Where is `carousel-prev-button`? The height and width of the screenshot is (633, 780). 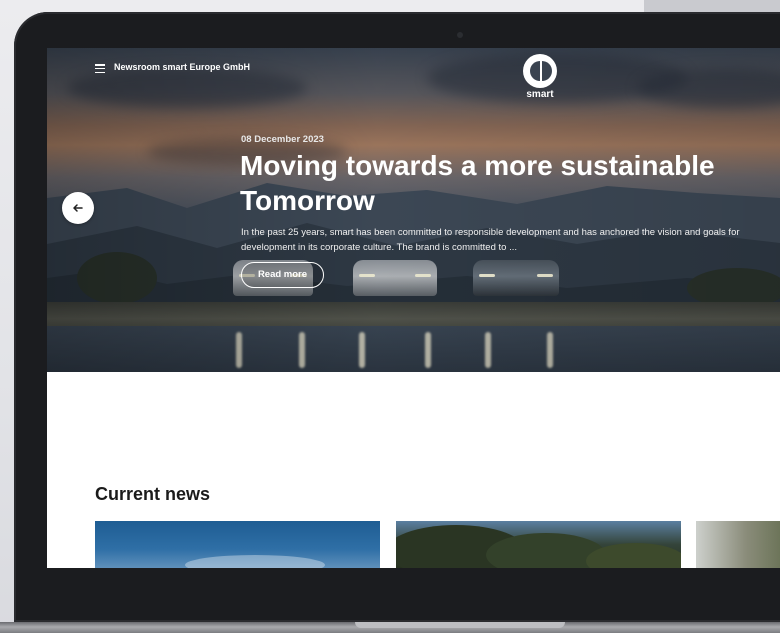
carousel-prev-button is located at coordinates (78, 208).